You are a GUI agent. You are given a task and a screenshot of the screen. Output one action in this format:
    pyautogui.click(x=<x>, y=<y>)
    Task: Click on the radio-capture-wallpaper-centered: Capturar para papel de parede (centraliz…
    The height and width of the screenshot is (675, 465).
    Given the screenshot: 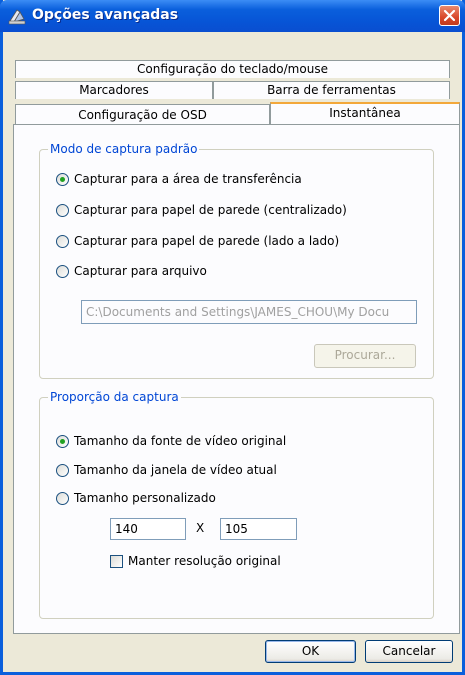 What is the action you would take?
    pyautogui.click(x=201, y=210)
    